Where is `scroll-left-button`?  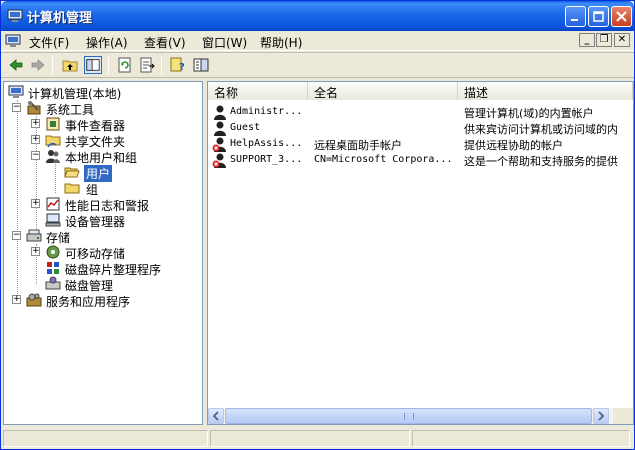
scroll-left-button is located at coordinates (216, 416).